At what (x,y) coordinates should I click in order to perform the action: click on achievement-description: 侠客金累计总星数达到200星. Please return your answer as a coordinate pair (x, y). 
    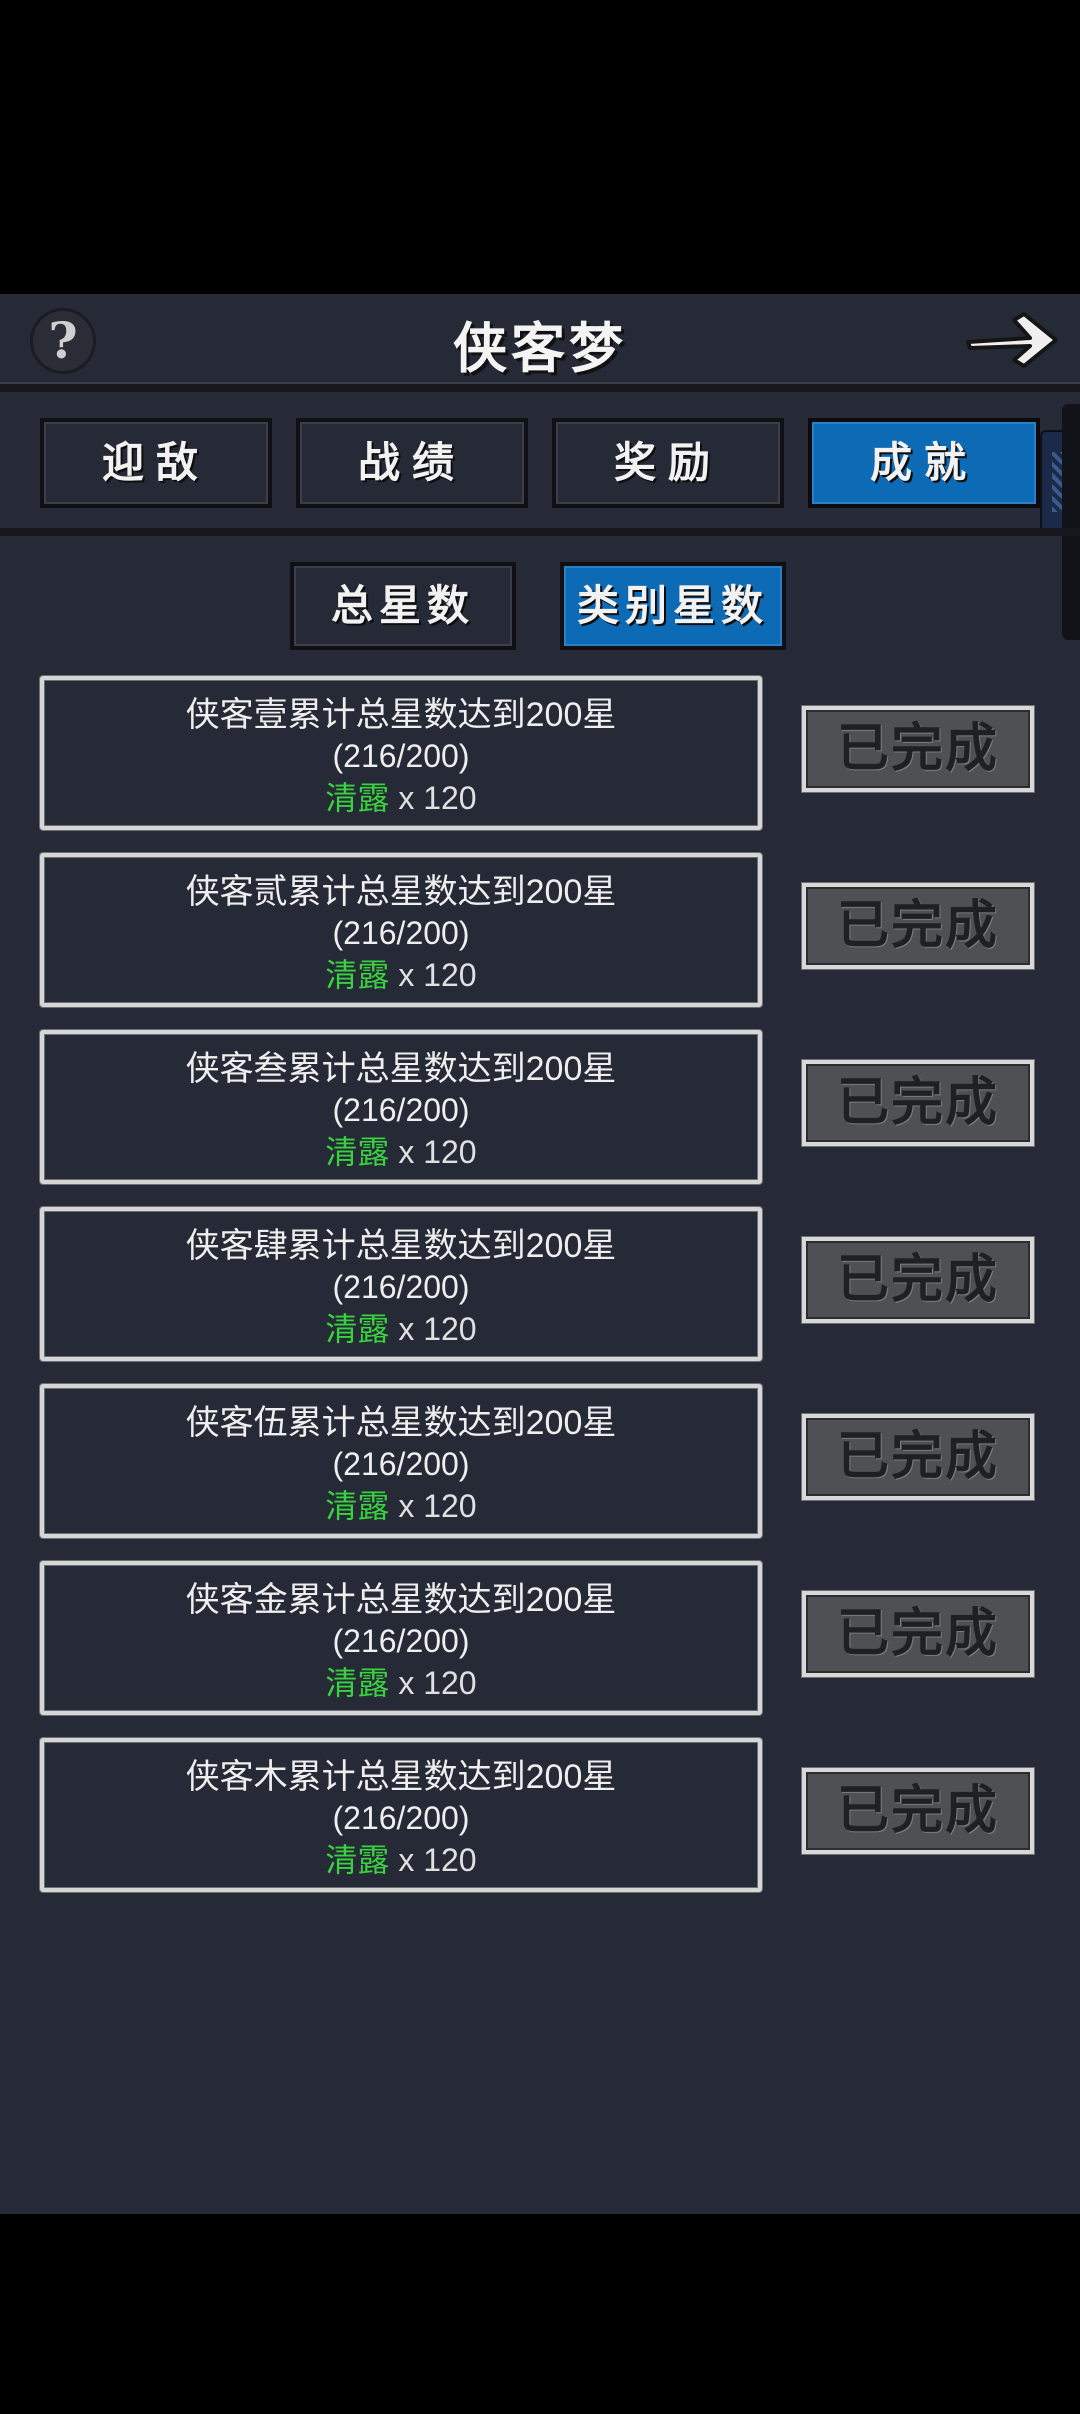
    Looking at the image, I should click on (401, 1600).